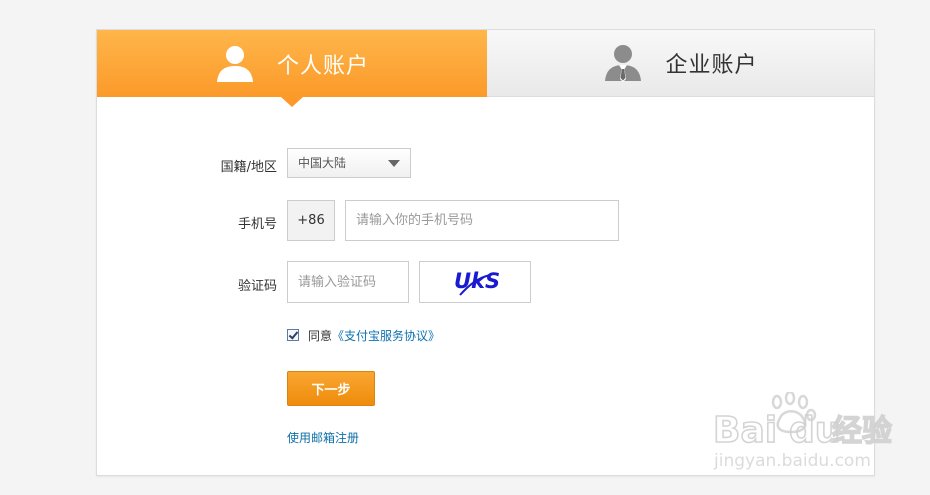 Image resolution: width=930 pixels, height=495 pixels. I want to click on tab-personal-account: 个人账户, so click(292, 68).